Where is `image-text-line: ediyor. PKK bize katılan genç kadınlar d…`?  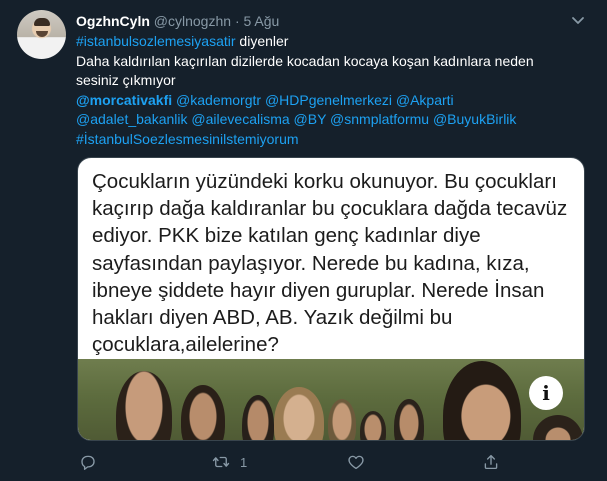 image-text-line: ediyor. PKK bize katılan genç kadınlar d… is located at coordinates (286, 236).